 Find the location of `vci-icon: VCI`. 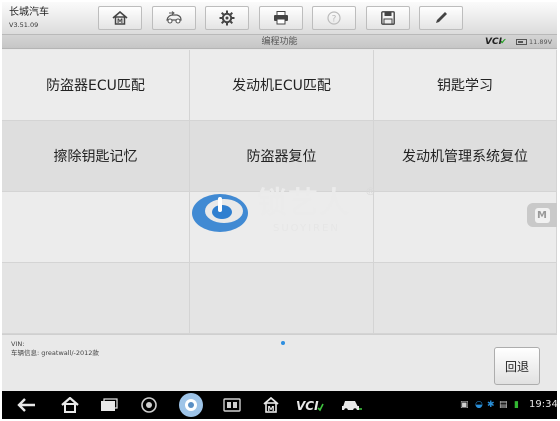

vci-icon: VCI is located at coordinates (310, 405).